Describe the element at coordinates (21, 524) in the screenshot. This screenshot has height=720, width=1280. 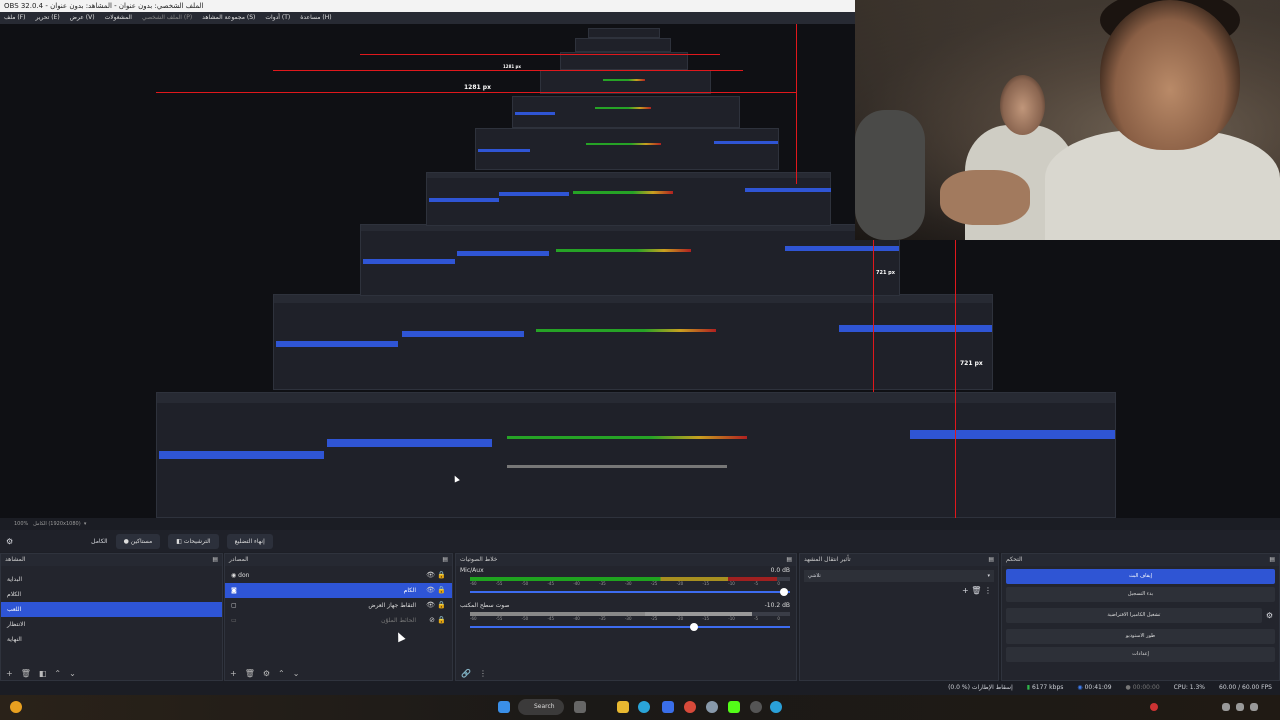
I see `zoom-level: 100%` at that location.